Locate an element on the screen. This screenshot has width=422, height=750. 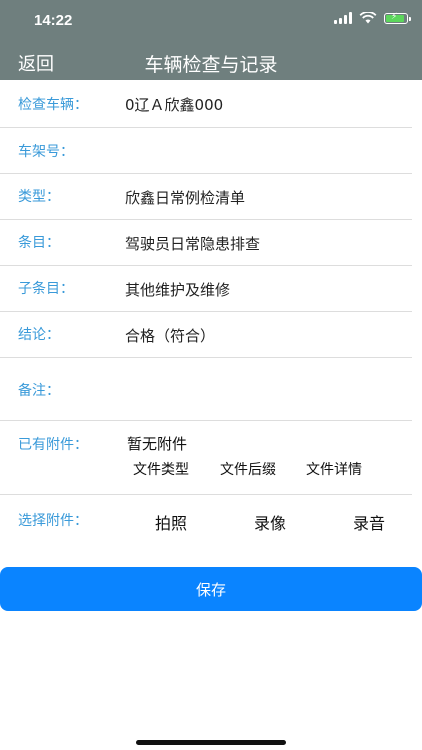
top-bar: 14:22 ⚡ 返回 车辆检查与记录 is located at coordinates (211, 40).